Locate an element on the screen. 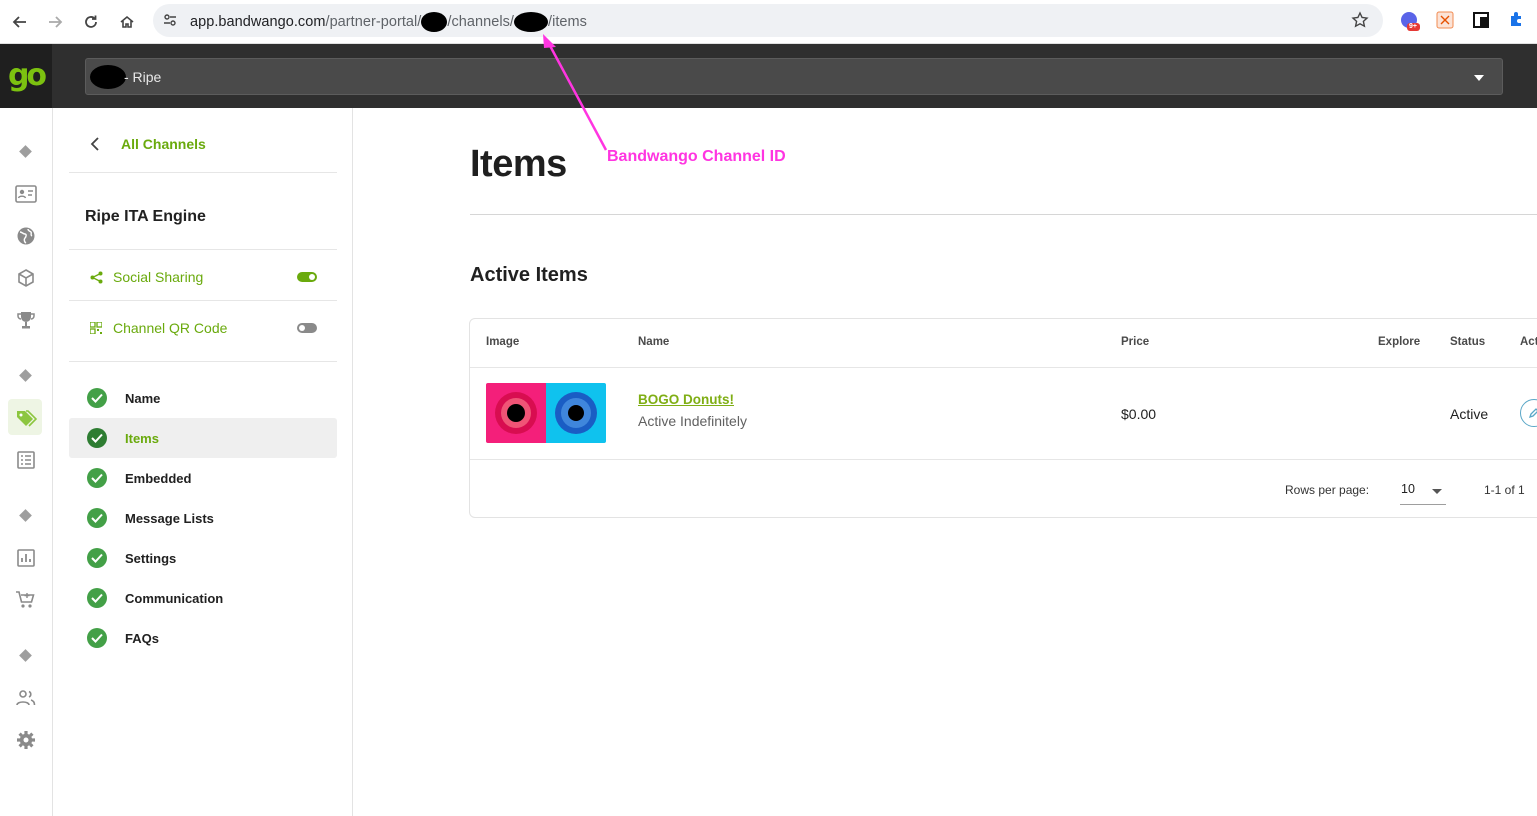 This screenshot has width=1537, height=816. extension-badge-count: 9+ is located at coordinates (1413, 26).